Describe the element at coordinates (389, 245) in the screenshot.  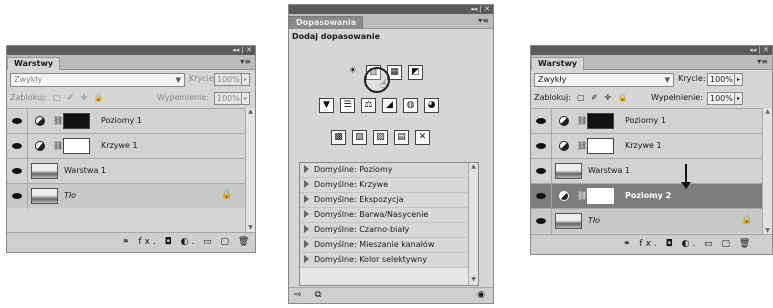
I see `preset-item: Domyślne: Mieszanie kanałów` at that location.